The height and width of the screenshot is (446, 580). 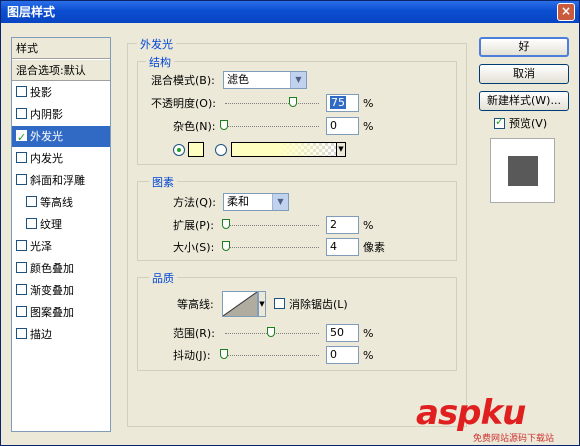 What do you see at coordinates (342, 333) in the screenshot?
I see `range-input: 50` at bounding box center [342, 333].